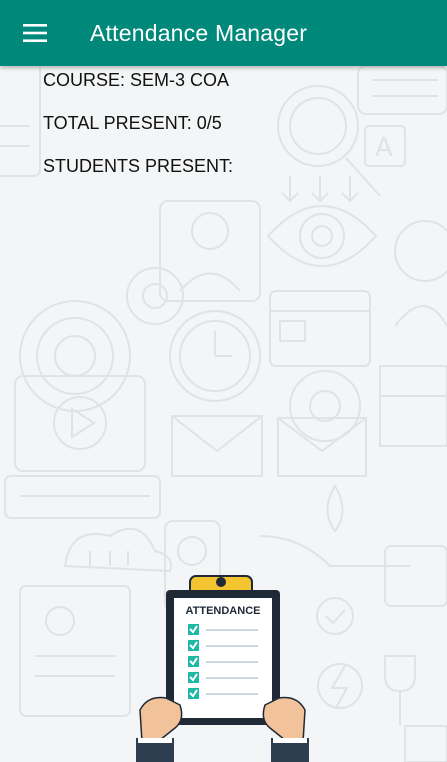 The width and height of the screenshot is (447, 762). I want to click on course-label: COURSE: SEM-3 COA, so click(136, 80).